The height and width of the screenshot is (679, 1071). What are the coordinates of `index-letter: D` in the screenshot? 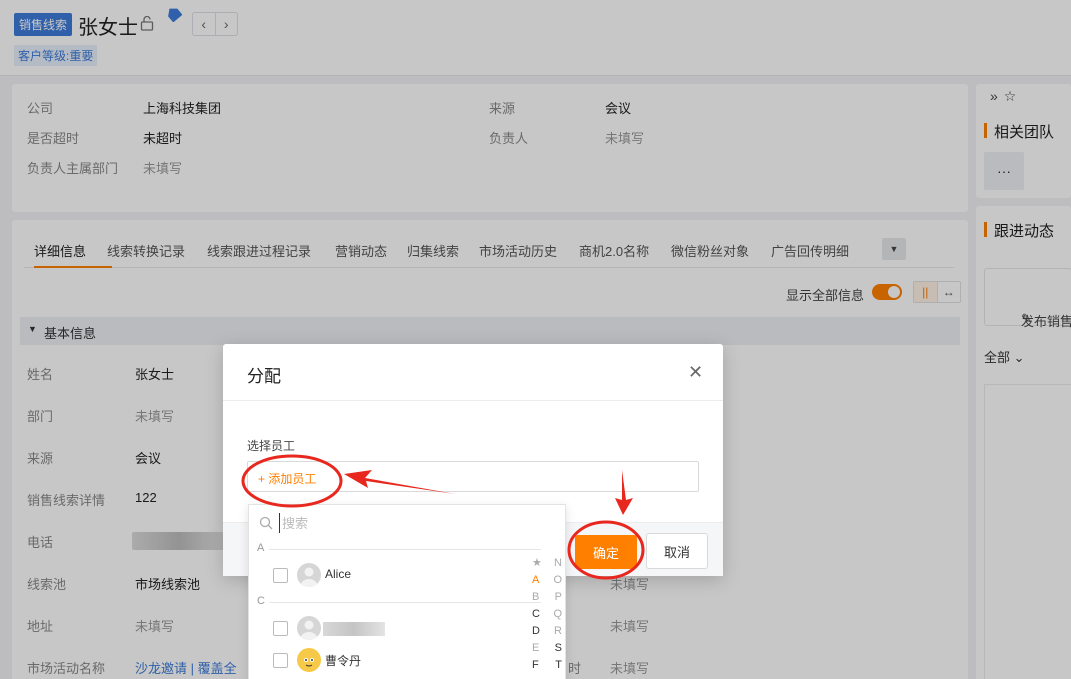 It's located at (536, 631).